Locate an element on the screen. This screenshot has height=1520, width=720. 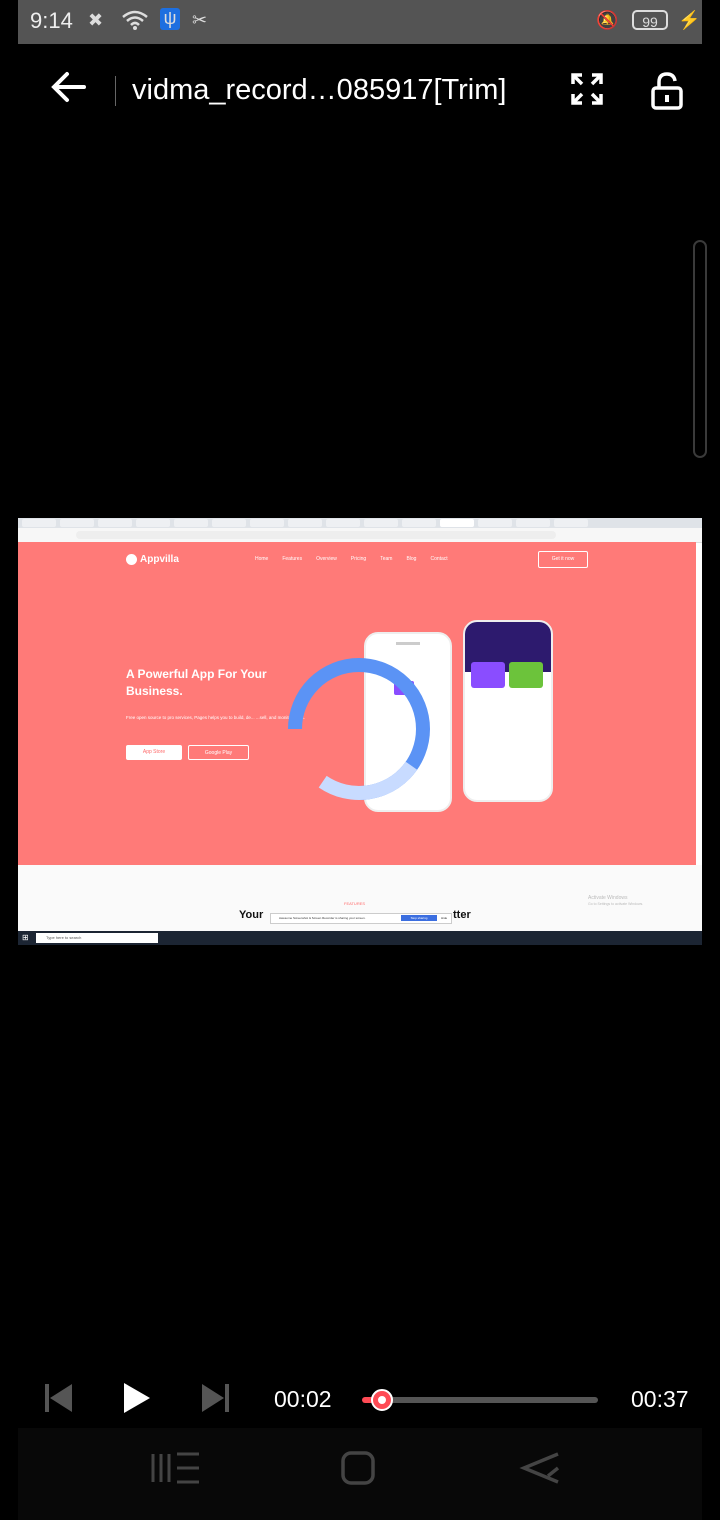
header-divider is located at coordinates (115, 91).